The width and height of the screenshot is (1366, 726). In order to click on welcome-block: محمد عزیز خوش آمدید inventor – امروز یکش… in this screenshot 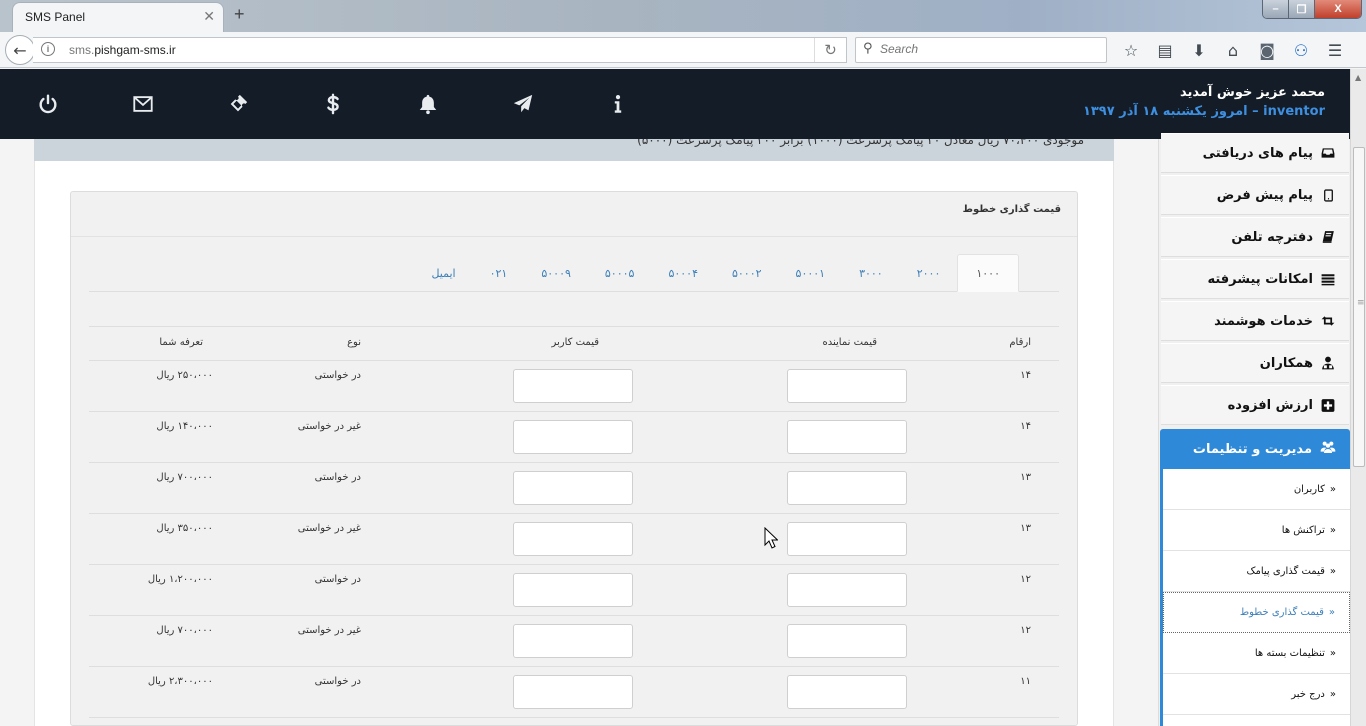, I will do `click(1204, 102)`.